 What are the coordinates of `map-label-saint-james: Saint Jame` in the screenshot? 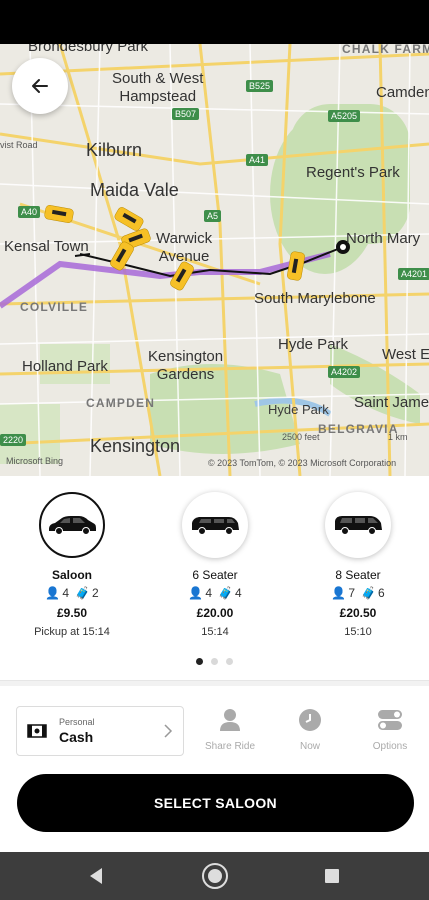 It's located at (391, 402).